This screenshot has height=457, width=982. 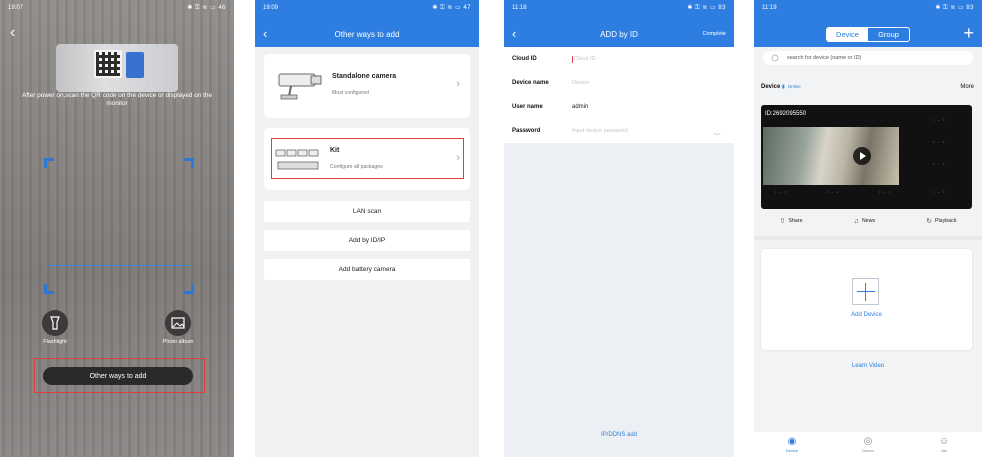 I want to click on password-field: Password Input device password ‿, so click(x=619, y=131).